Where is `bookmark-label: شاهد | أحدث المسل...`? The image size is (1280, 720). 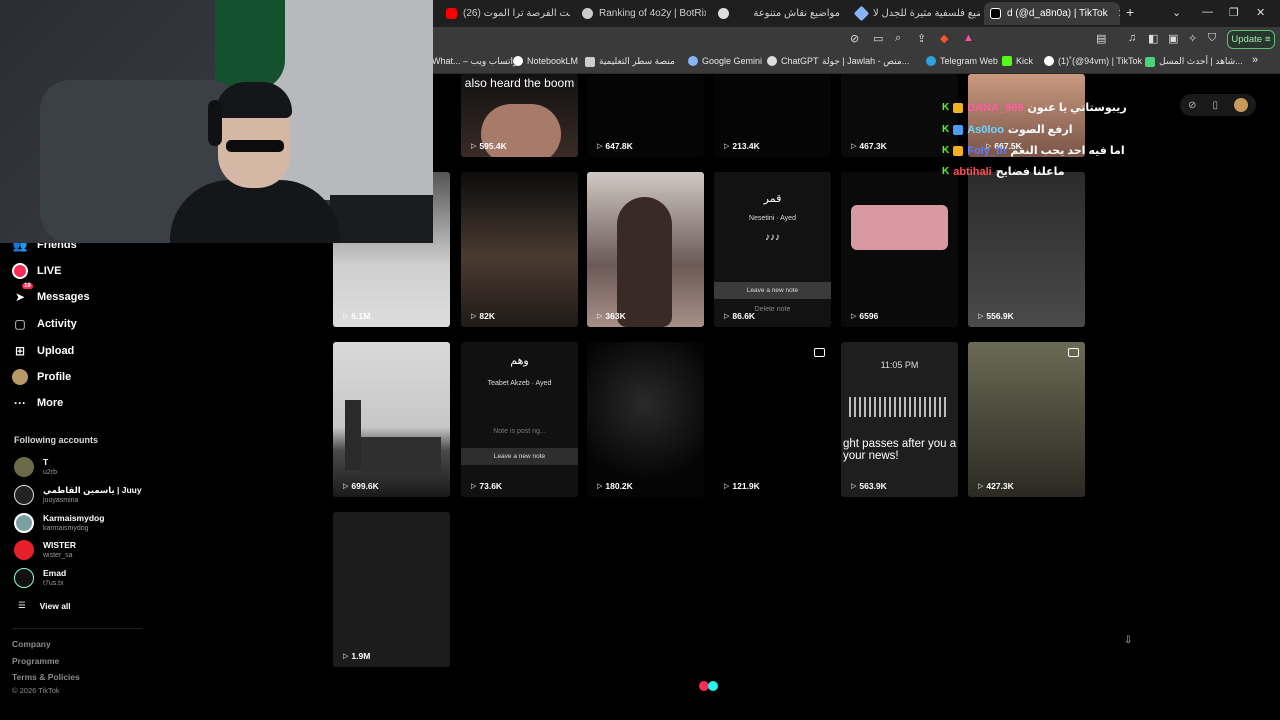 bookmark-label: شاهد | أحدث المسل... is located at coordinates (1201, 61).